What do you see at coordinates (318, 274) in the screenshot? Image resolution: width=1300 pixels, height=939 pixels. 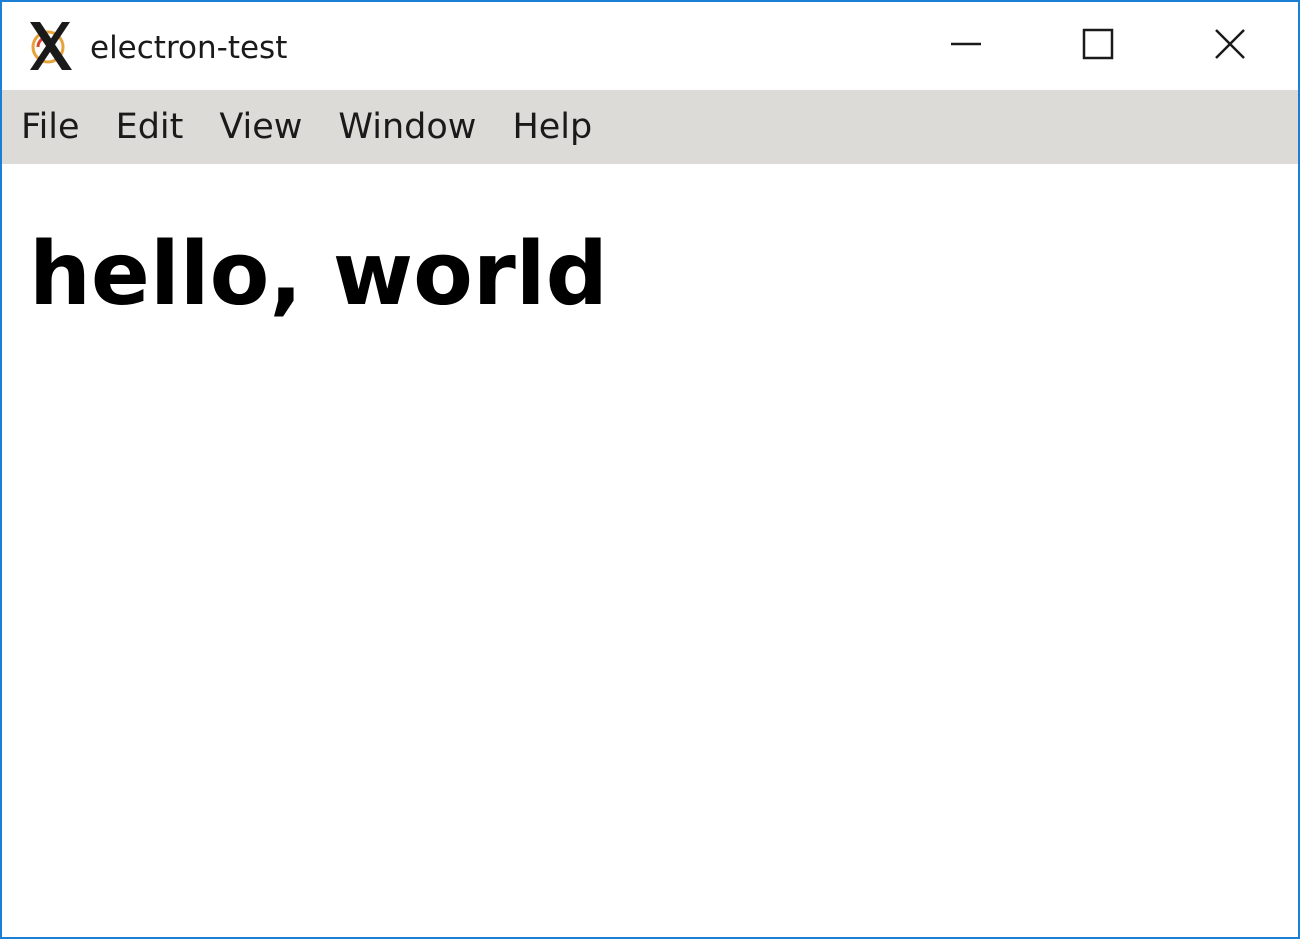 I see `page-heading: hello, world` at bounding box center [318, 274].